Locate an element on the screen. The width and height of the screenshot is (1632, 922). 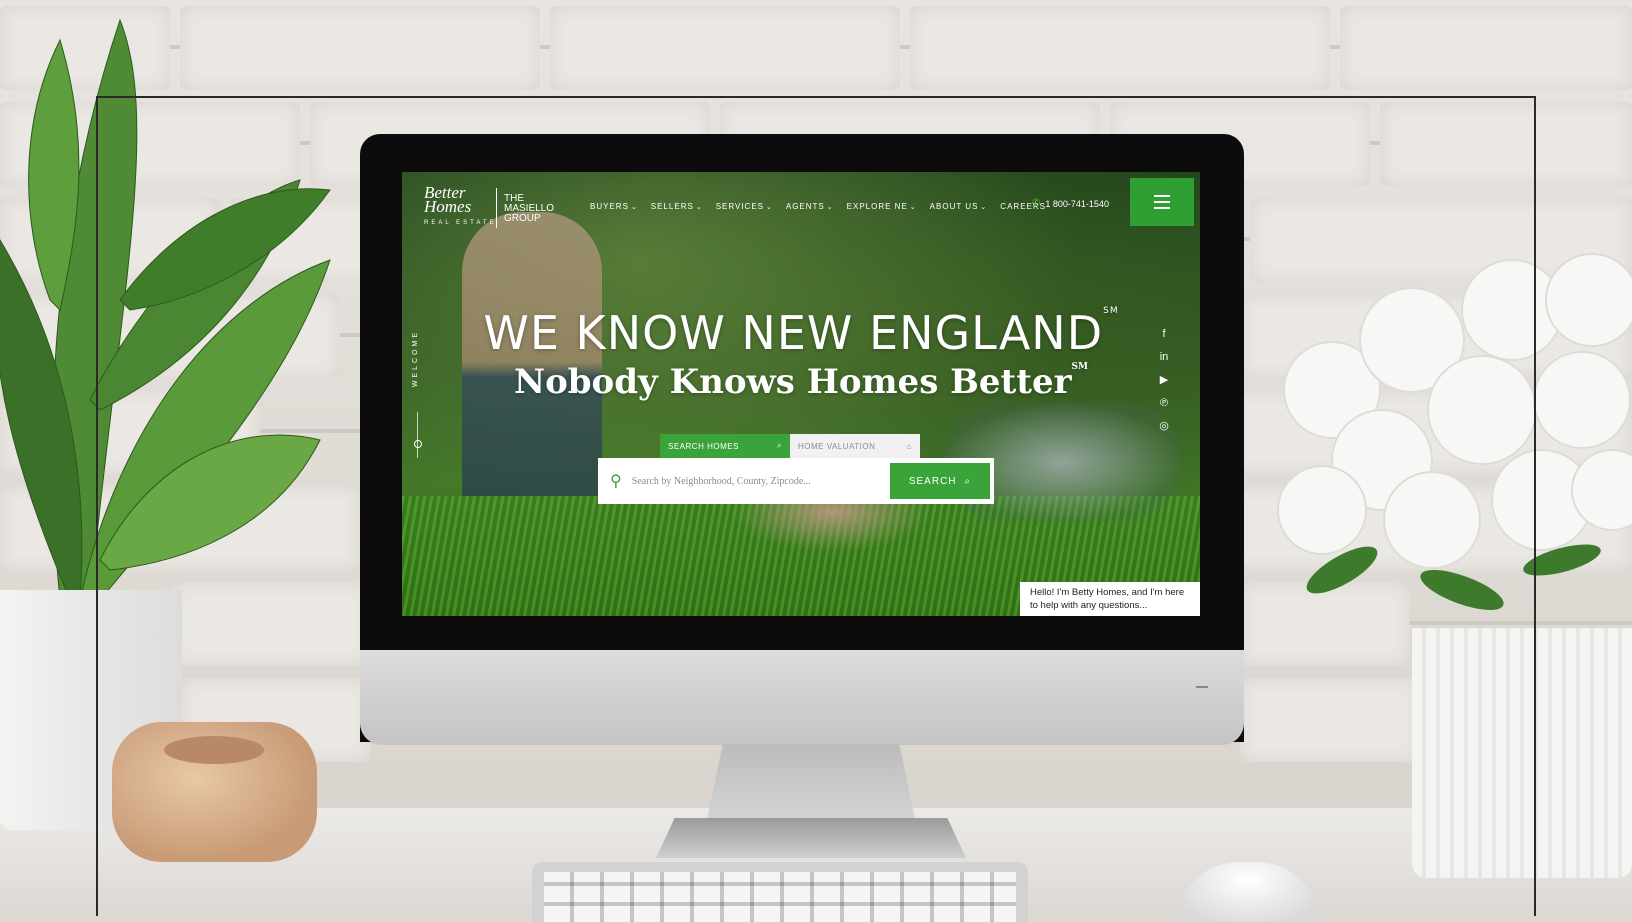
hero-title: WE KNOW NEW ENGLANDSM is located at coordinates (801, 333).